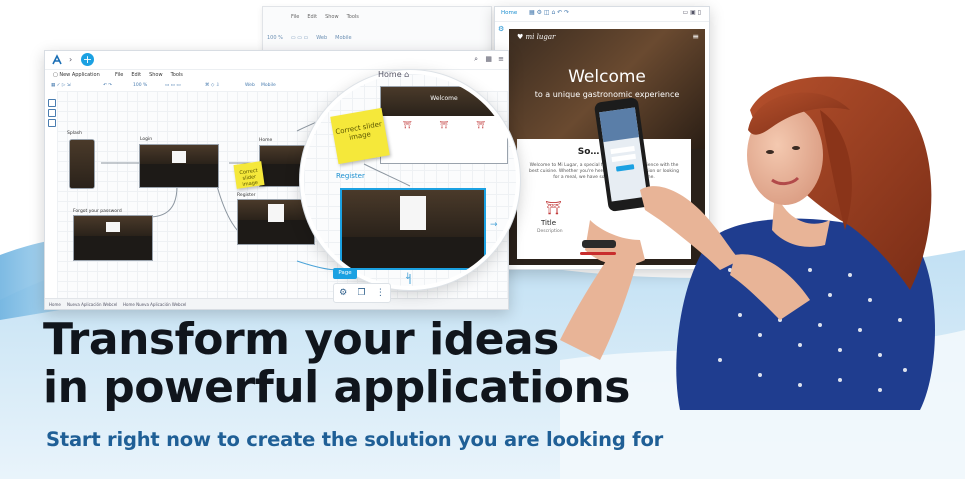 The image size is (965, 479). What do you see at coordinates (295, 17) in the screenshot?
I see `back-menu-file: File` at bounding box center [295, 17].